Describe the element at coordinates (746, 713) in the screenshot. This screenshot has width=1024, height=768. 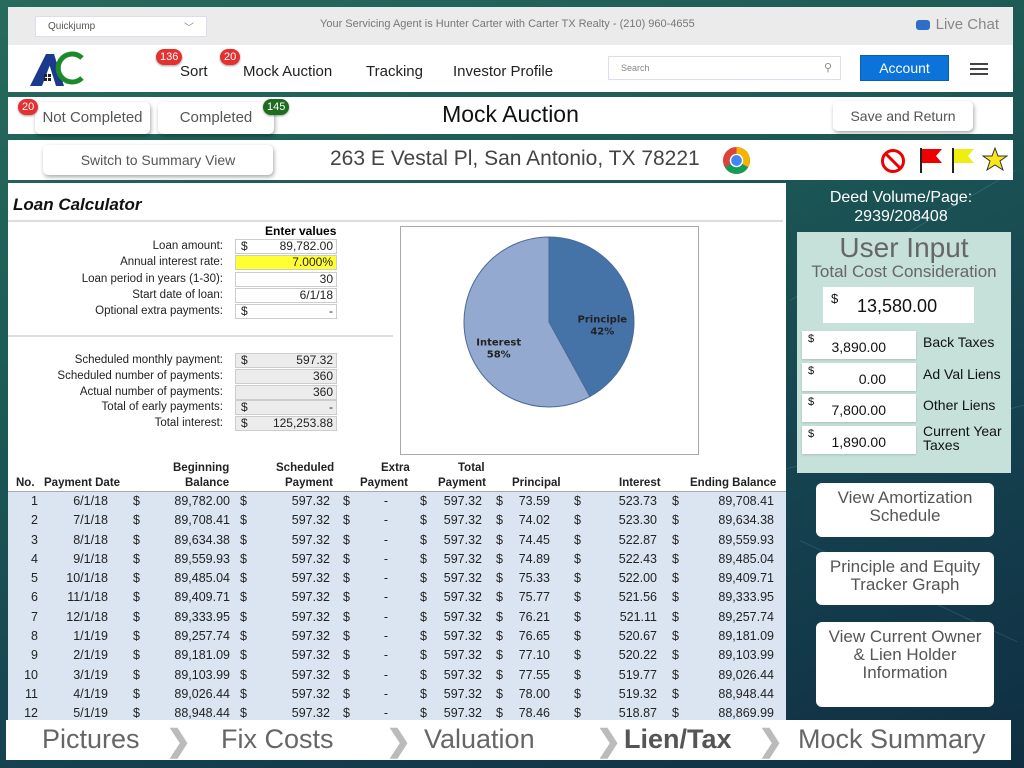
I see `table-cell: 88,869.99` at that location.